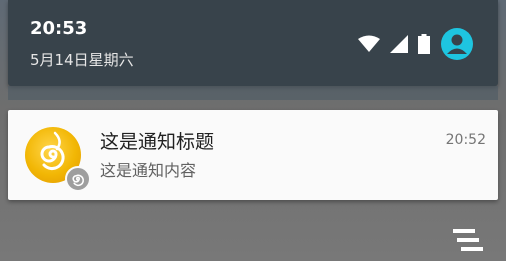 The height and width of the screenshot is (261, 506). What do you see at coordinates (82, 59) in the screenshot?
I see `date-label: 5月14日星期六` at bounding box center [82, 59].